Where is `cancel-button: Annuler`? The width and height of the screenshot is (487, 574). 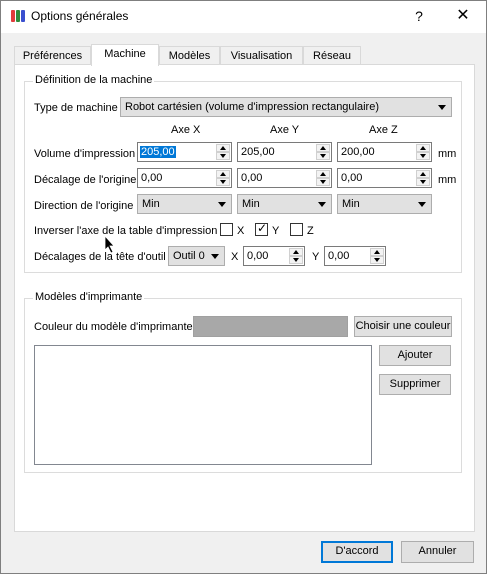 cancel-button: Annuler is located at coordinates (437, 552).